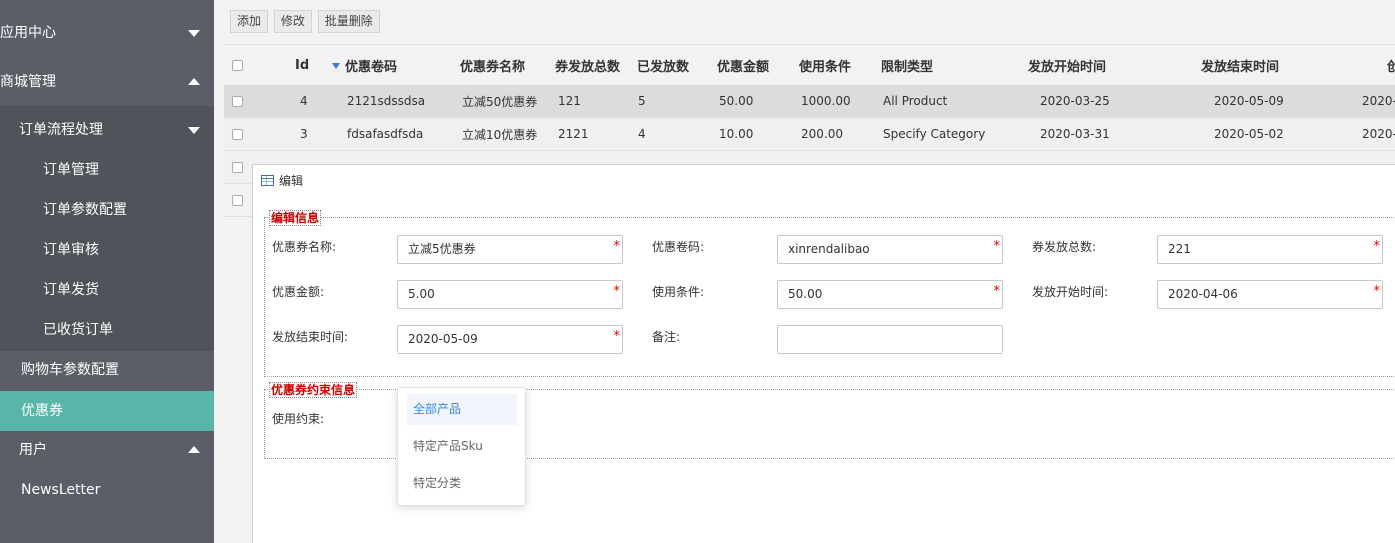  What do you see at coordinates (1064, 247) in the screenshot?
I see `total-label: 券发放总数:` at bounding box center [1064, 247].